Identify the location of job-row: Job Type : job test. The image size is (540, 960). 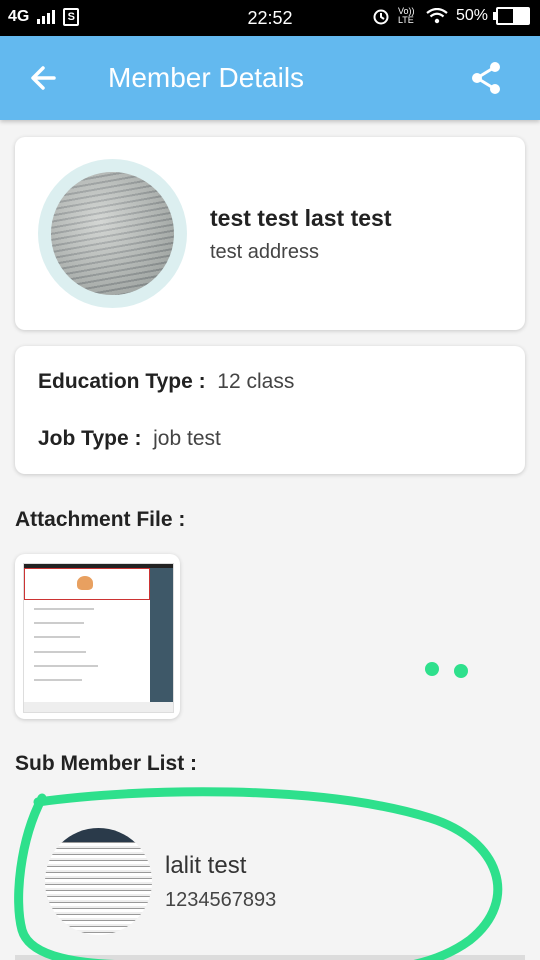
(129, 439).